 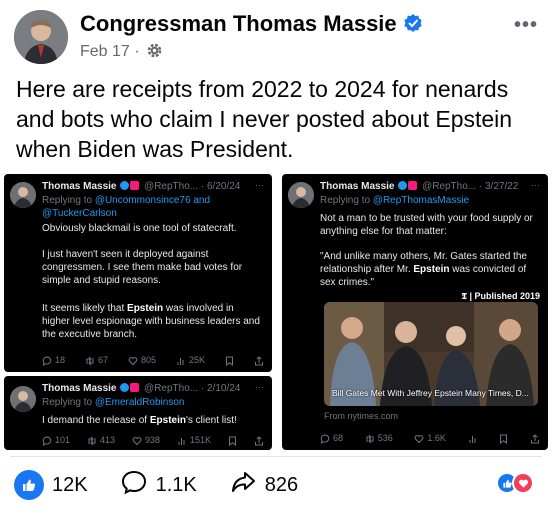 I want to click on thumbs-up-icon, so click(x=29, y=485).